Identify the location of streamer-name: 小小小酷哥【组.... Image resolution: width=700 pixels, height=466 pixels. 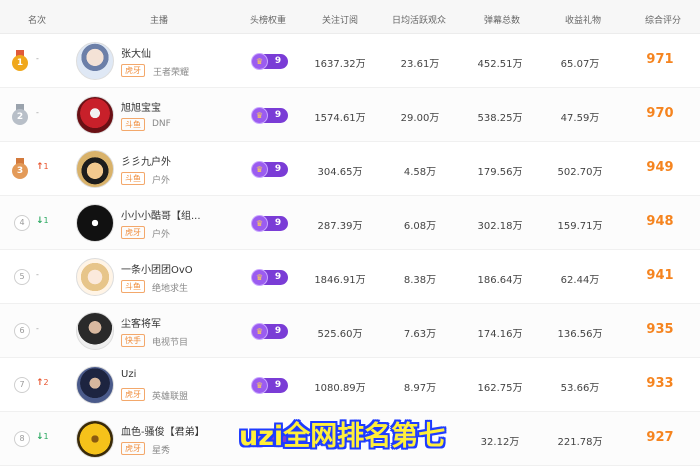
(161, 214).